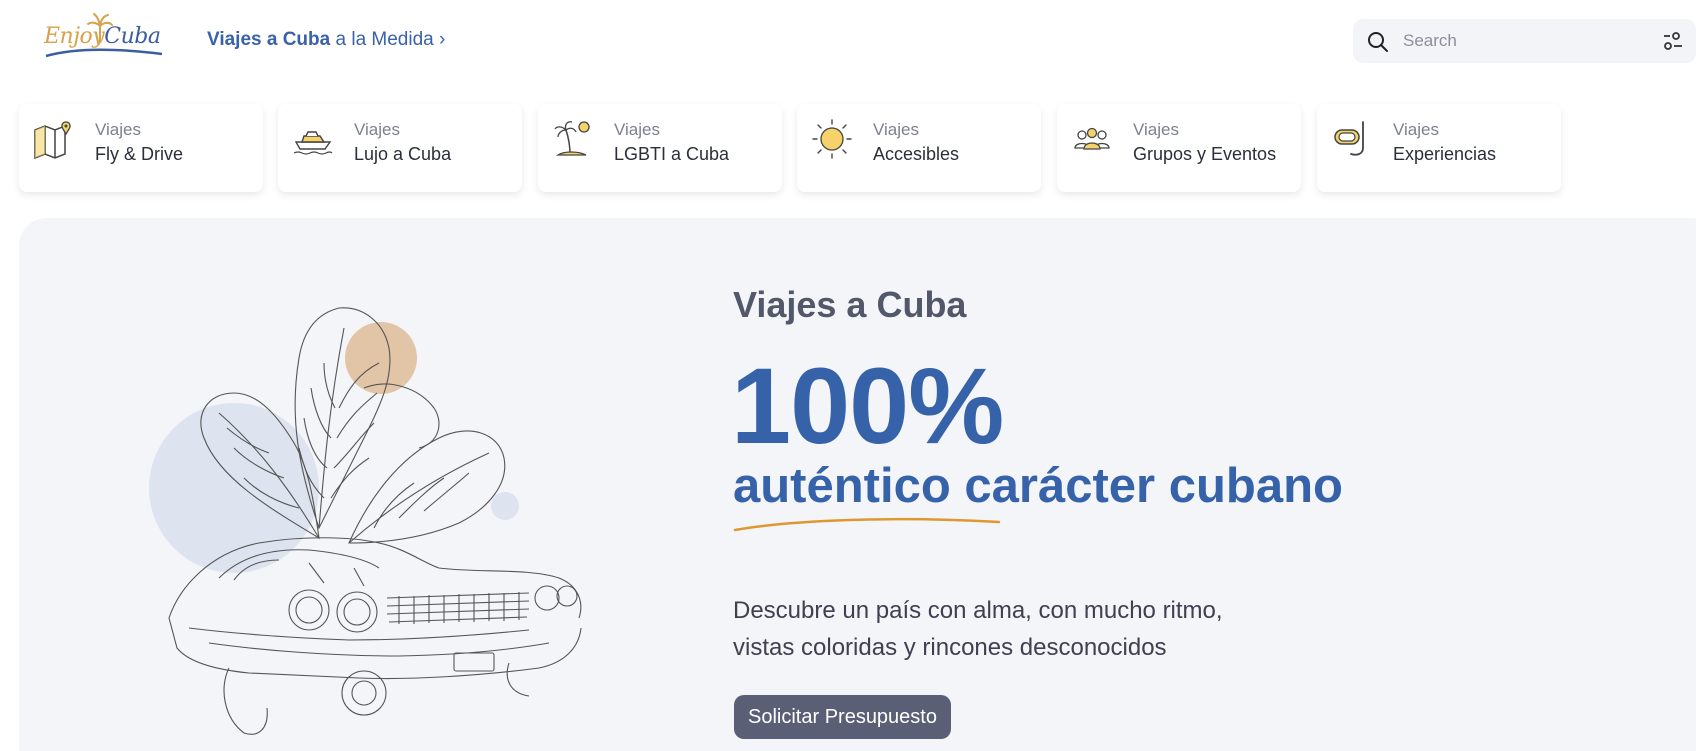 The height and width of the screenshot is (751, 1696). I want to click on palm-island-icon, so click(572, 138).